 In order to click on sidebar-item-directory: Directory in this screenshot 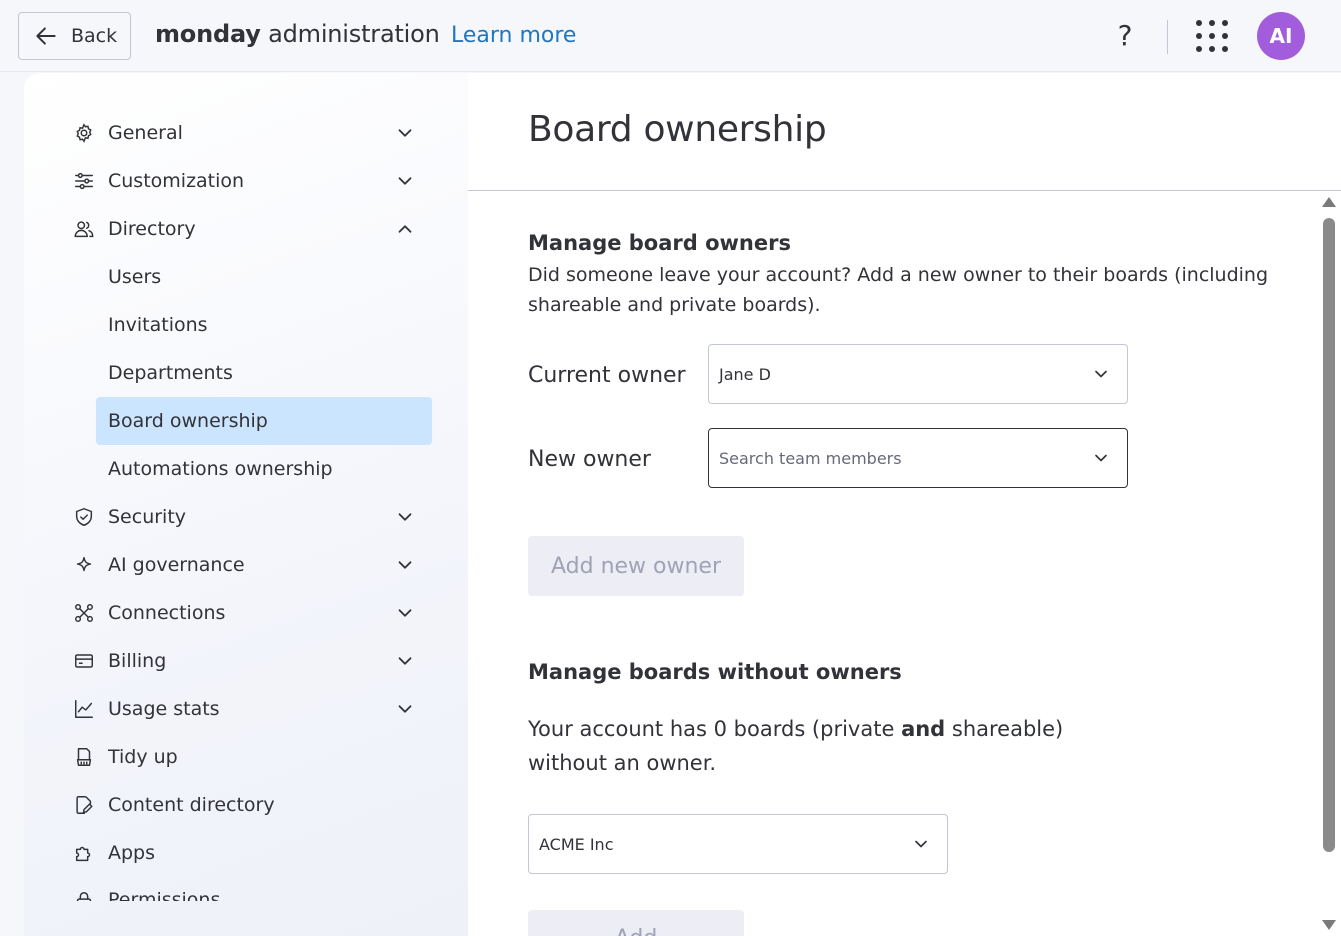, I will do `click(252, 229)`.